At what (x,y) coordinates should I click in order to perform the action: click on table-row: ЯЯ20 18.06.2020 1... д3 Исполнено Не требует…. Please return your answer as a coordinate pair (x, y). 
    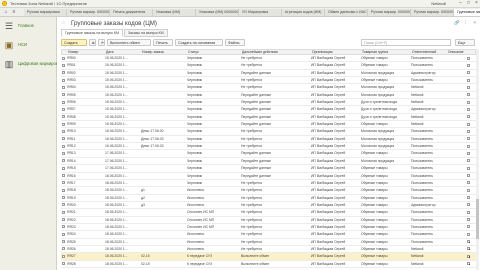
    Looking at the image, I should click on (268, 206).